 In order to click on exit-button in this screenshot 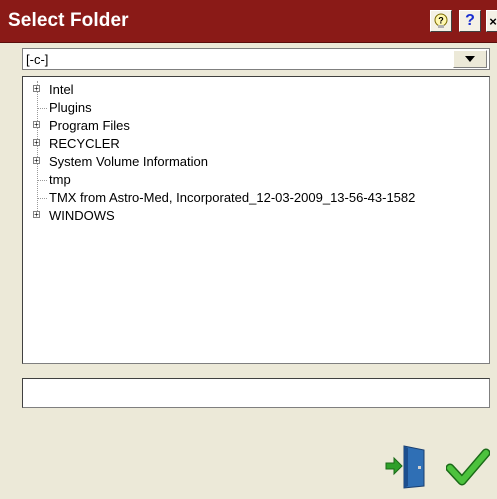, I will do `click(406, 467)`.